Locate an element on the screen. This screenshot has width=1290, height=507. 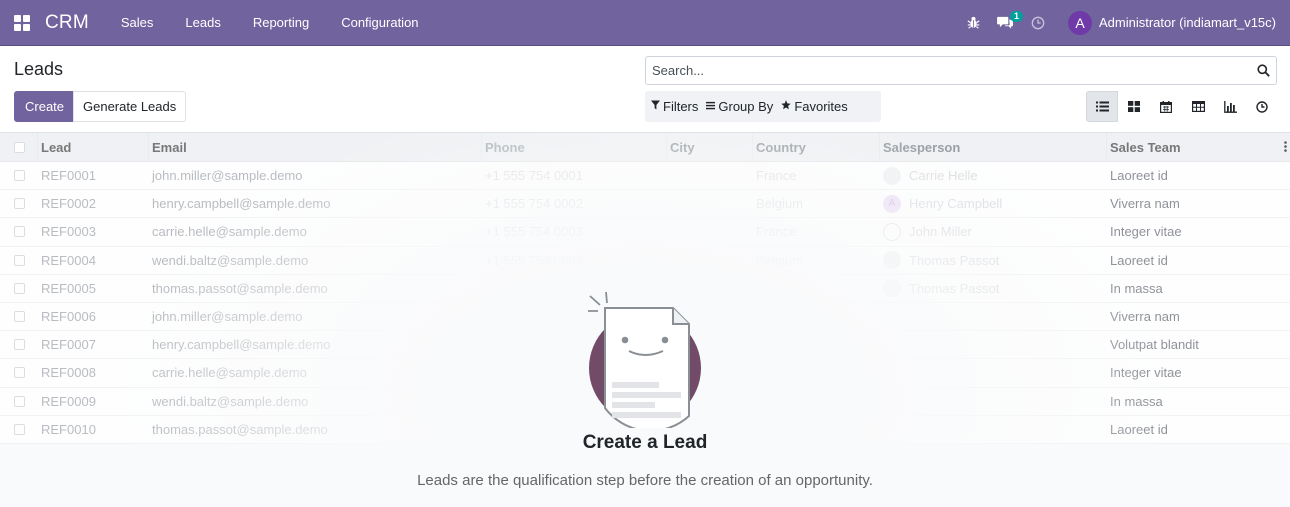
groupby-label: Group By is located at coordinates (746, 106).